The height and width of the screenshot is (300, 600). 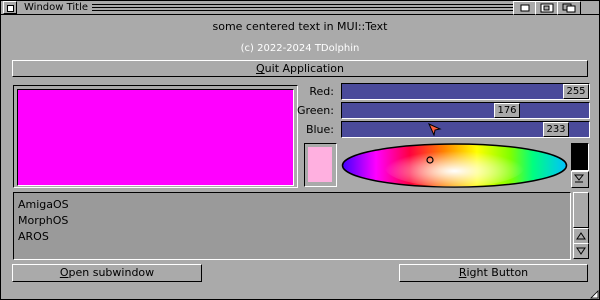 What do you see at coordinates (315, 110) in the screenshot?
I see `green-label: Green:` at bounding box center [315, 110].